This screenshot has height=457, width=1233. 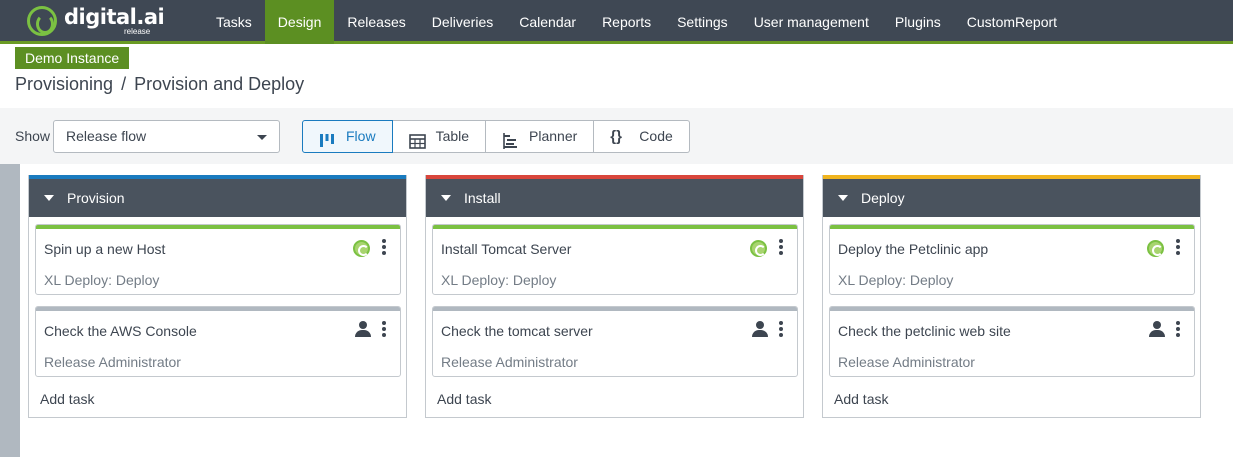 I want to click on view-flow-button: Flow, so click(x=347, y=136).